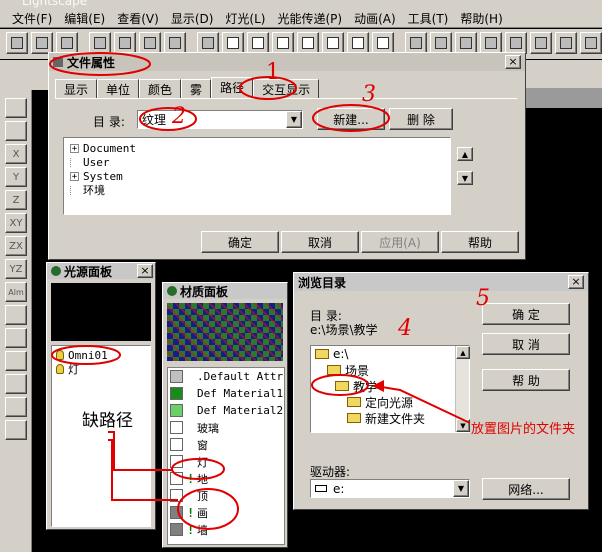 This screenshot has width=602, height=552. What do you see at coordinates (483, 298) in the screenshot?
I see `annotation-5: 5` at bounding box center [483, 298].